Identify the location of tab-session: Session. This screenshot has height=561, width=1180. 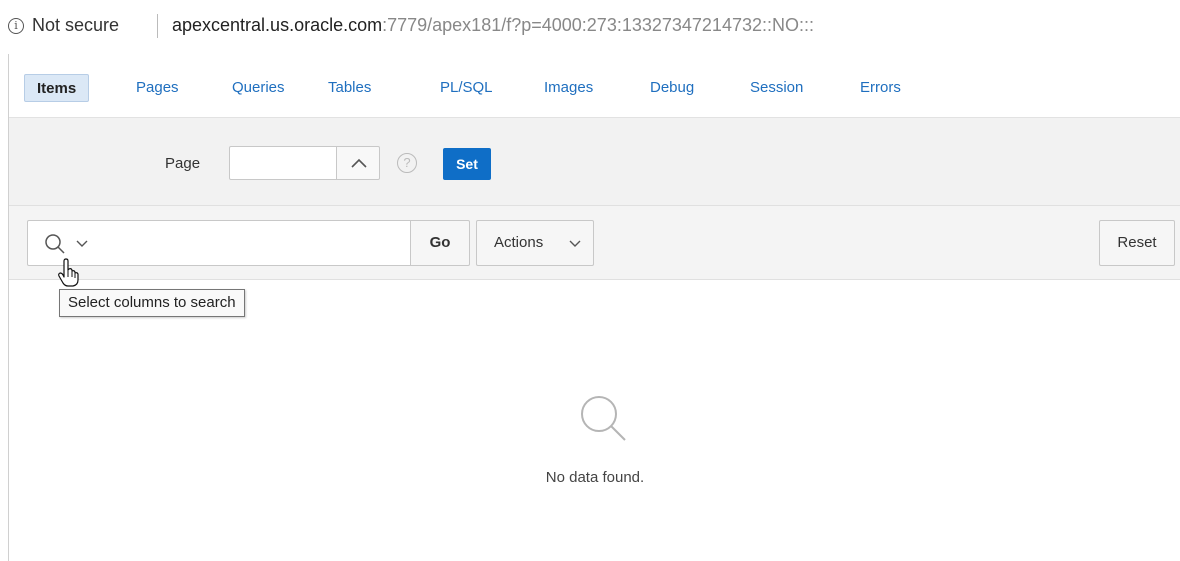
(776, 88).